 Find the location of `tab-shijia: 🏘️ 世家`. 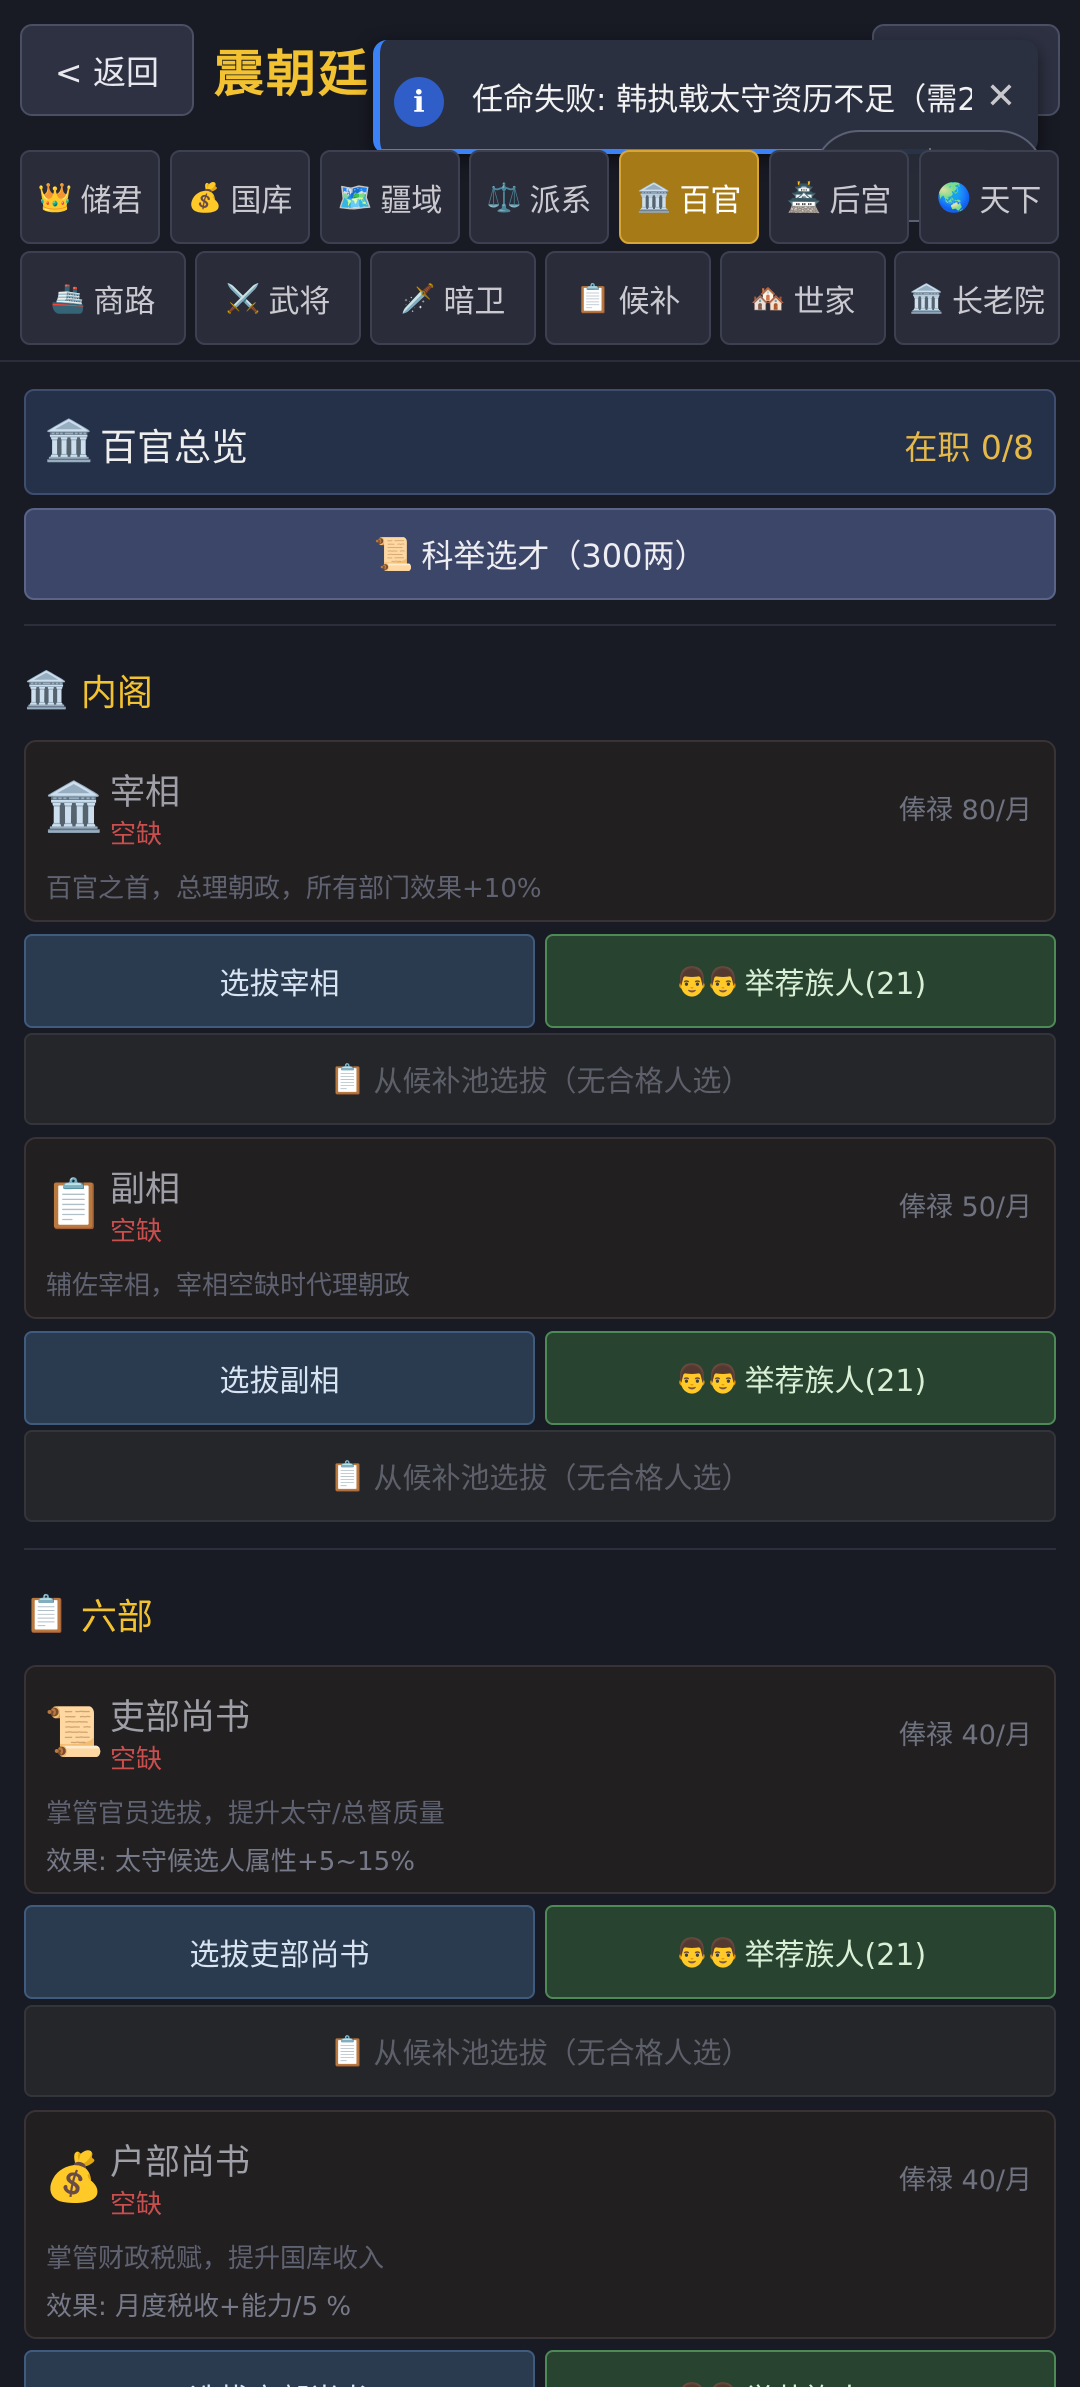

tab-shijia: 🏘️ 世家 is located at coordinates (803, 298).